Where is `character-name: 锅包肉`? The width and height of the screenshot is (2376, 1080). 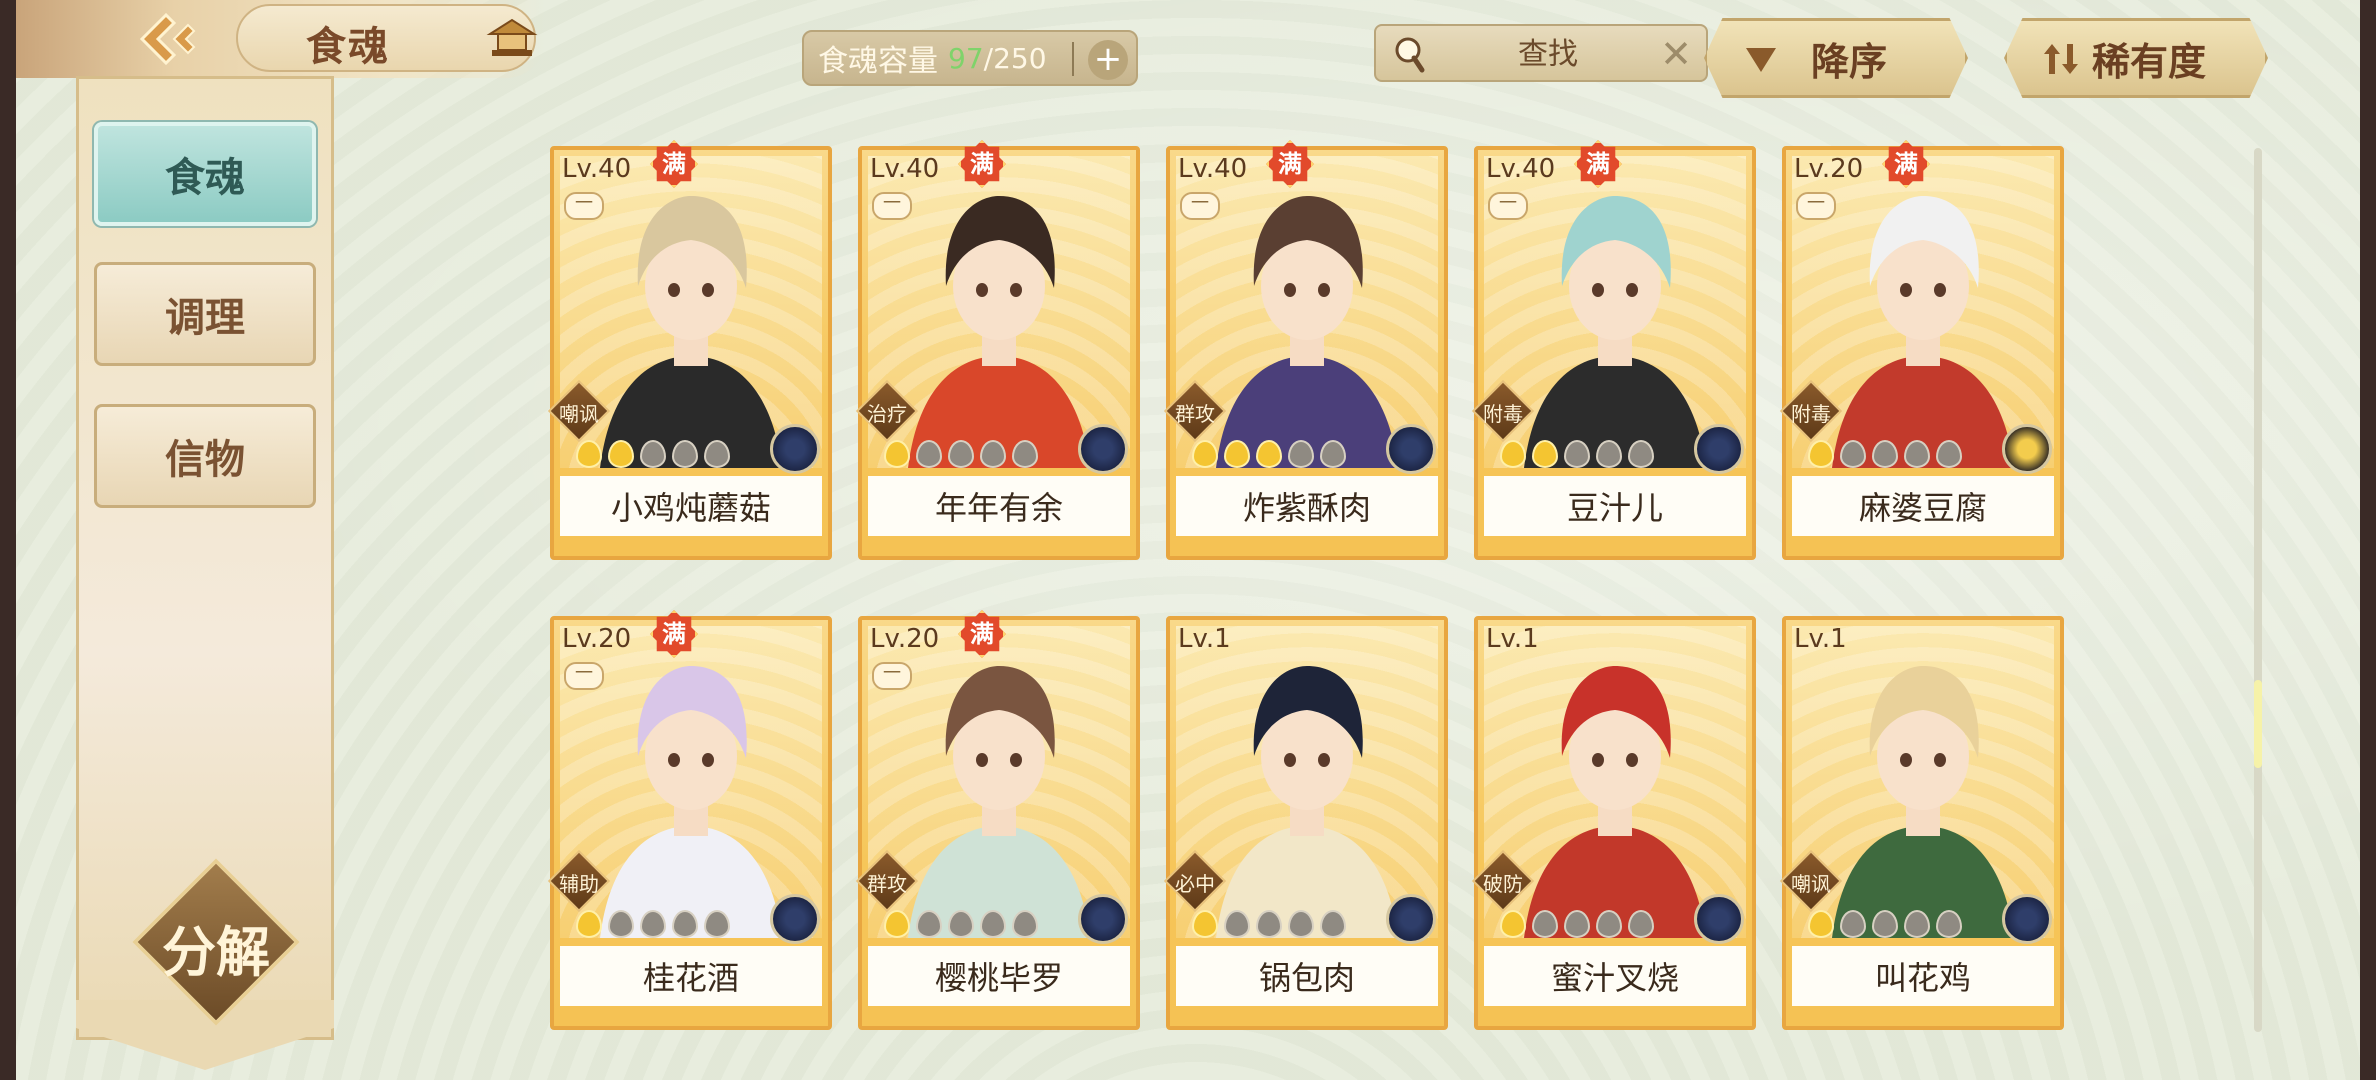
character-name: 锅包肉 is located at coordinates (1307, 976).